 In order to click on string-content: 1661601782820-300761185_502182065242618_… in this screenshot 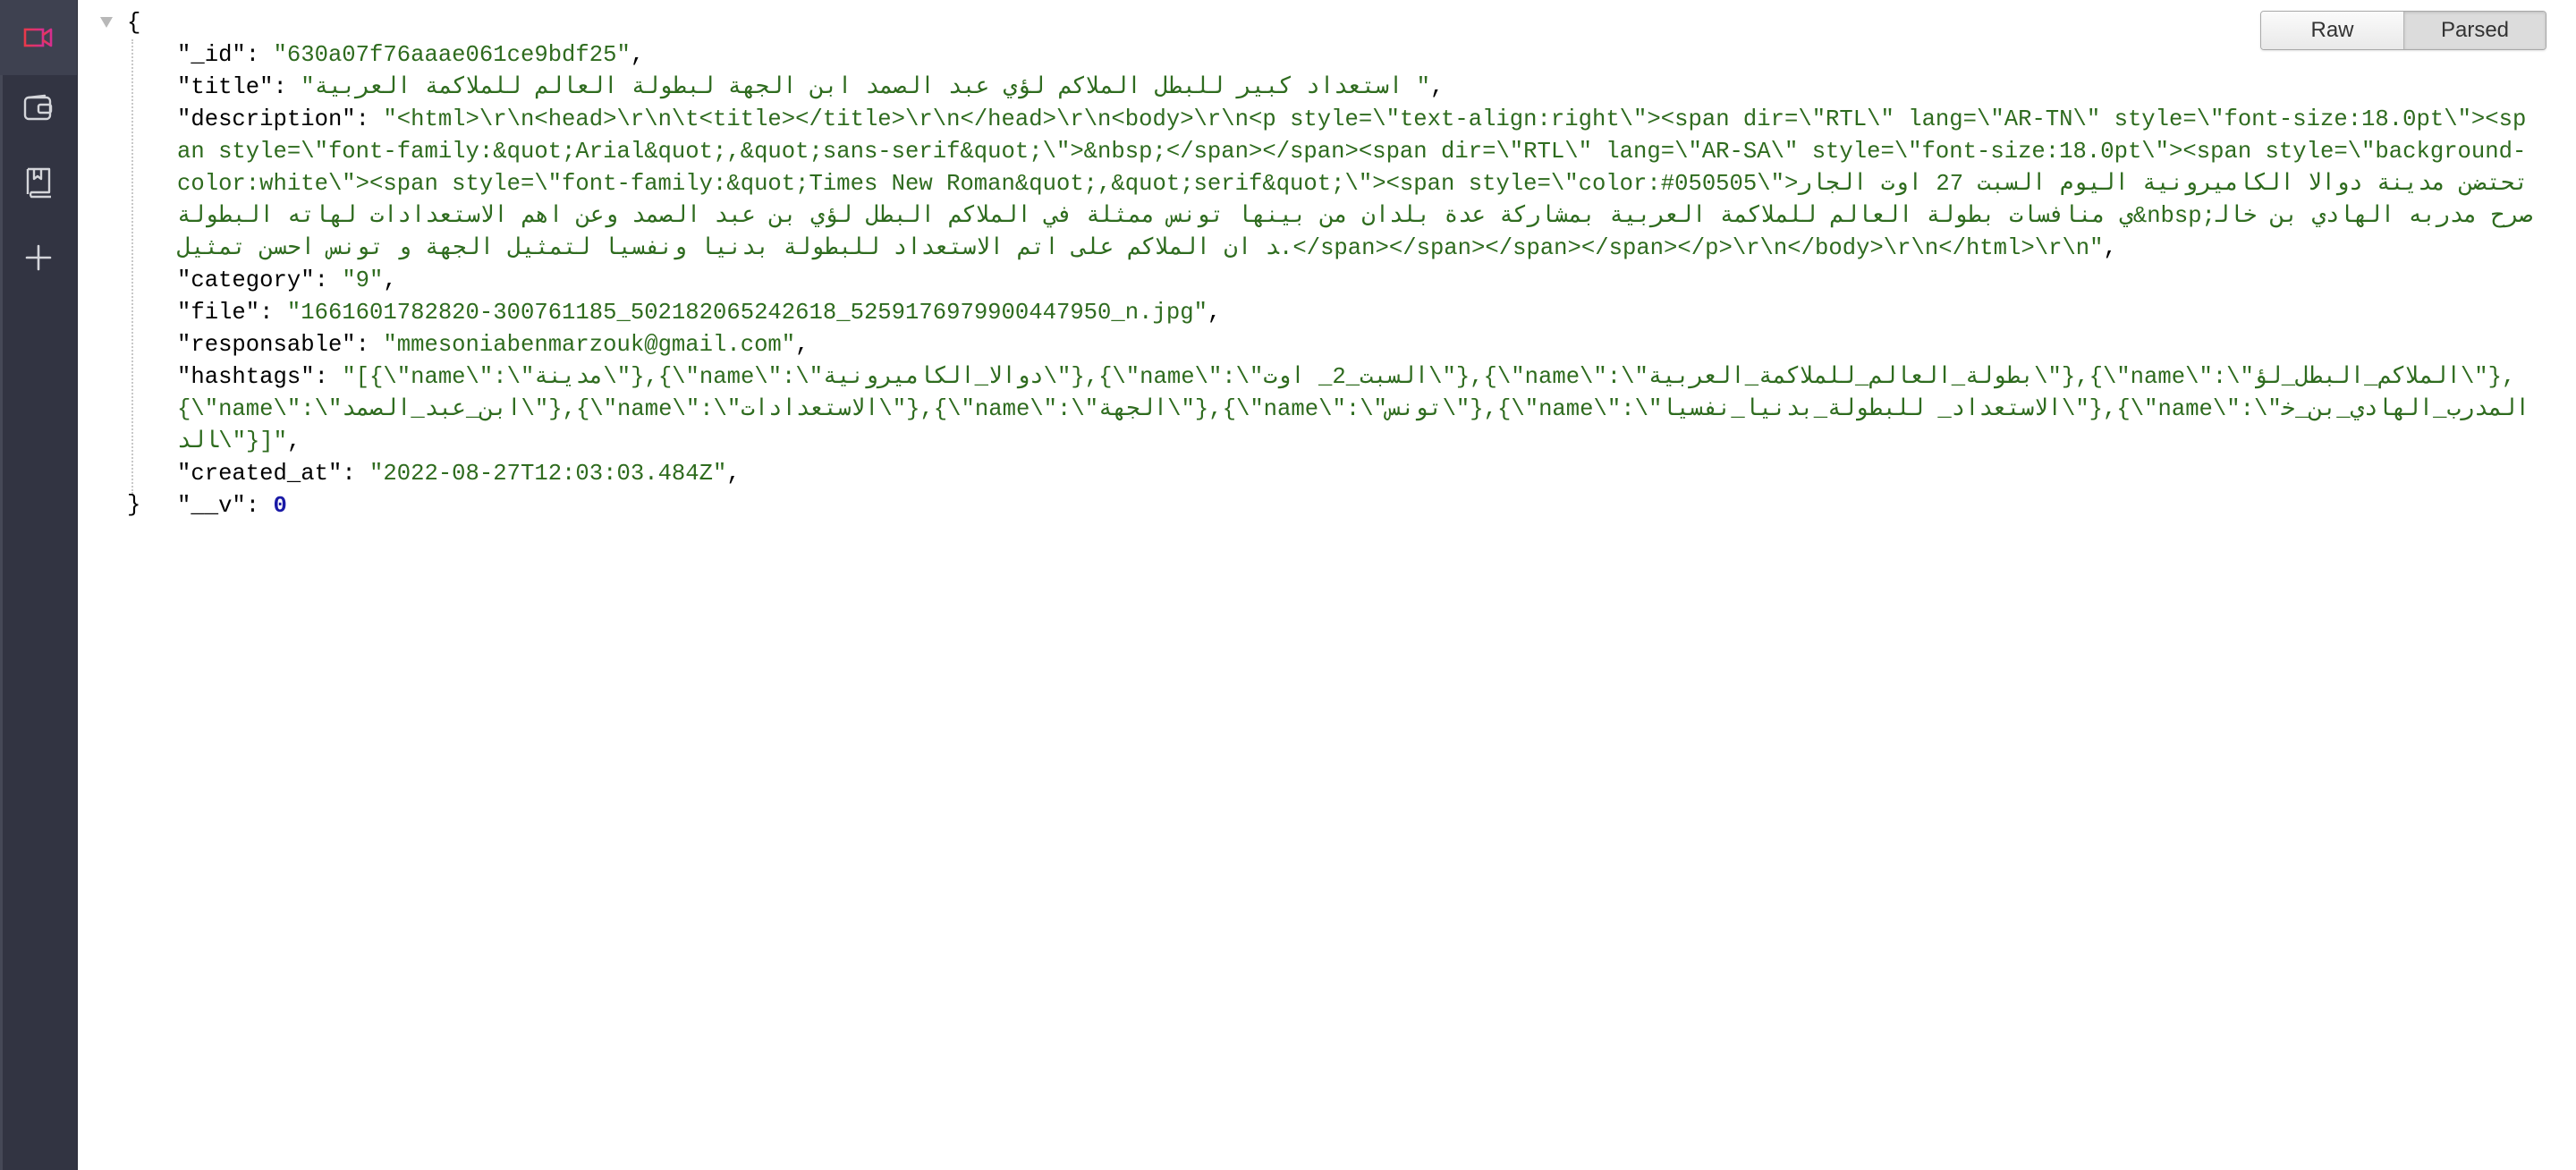, I will do `click(747, 313)`.